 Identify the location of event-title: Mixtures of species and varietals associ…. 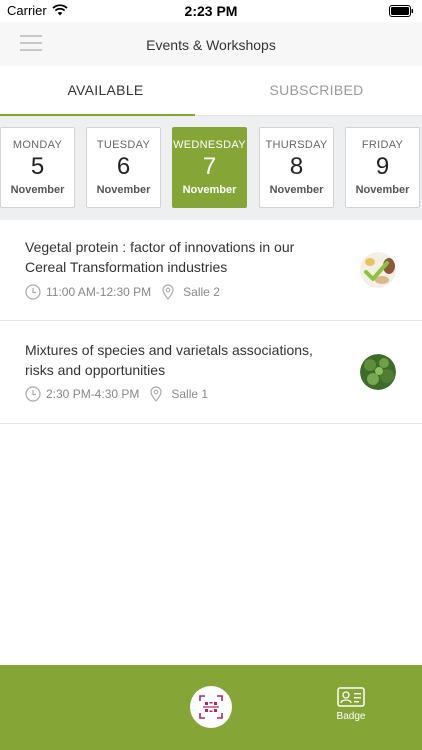
(169, 360).